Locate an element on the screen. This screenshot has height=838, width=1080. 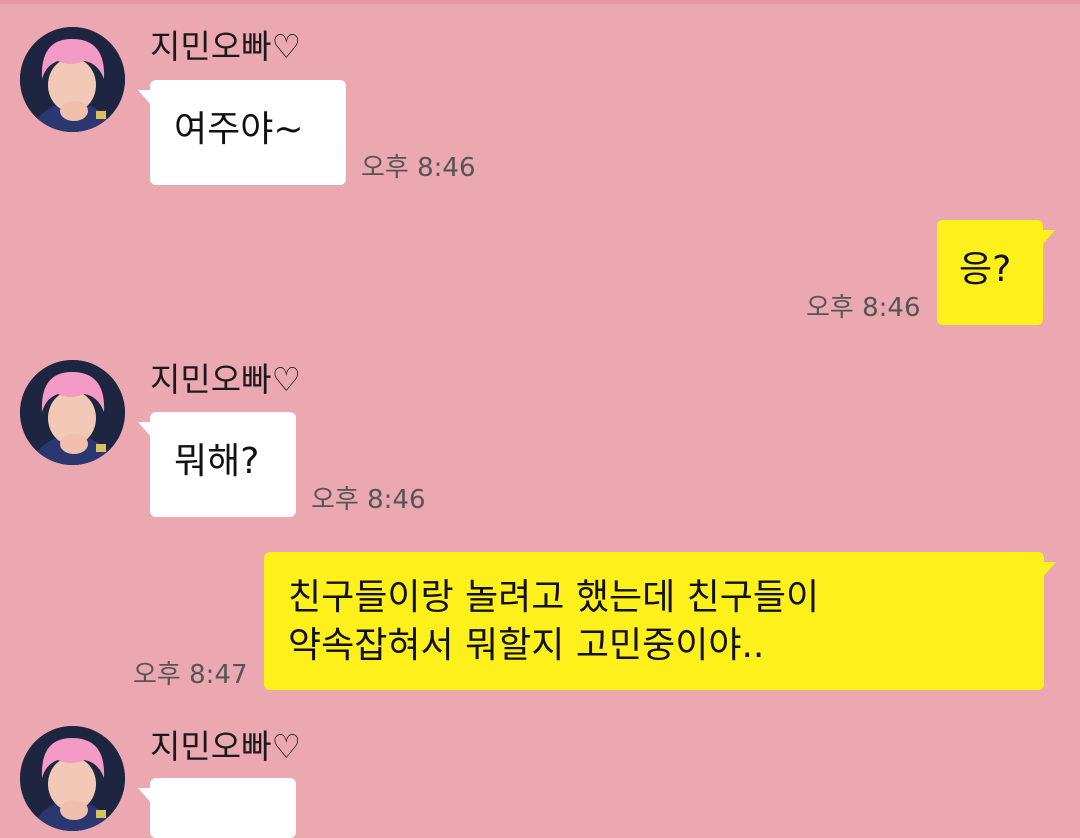
message-text: 뭐해? is located at coordinates (217, 461).